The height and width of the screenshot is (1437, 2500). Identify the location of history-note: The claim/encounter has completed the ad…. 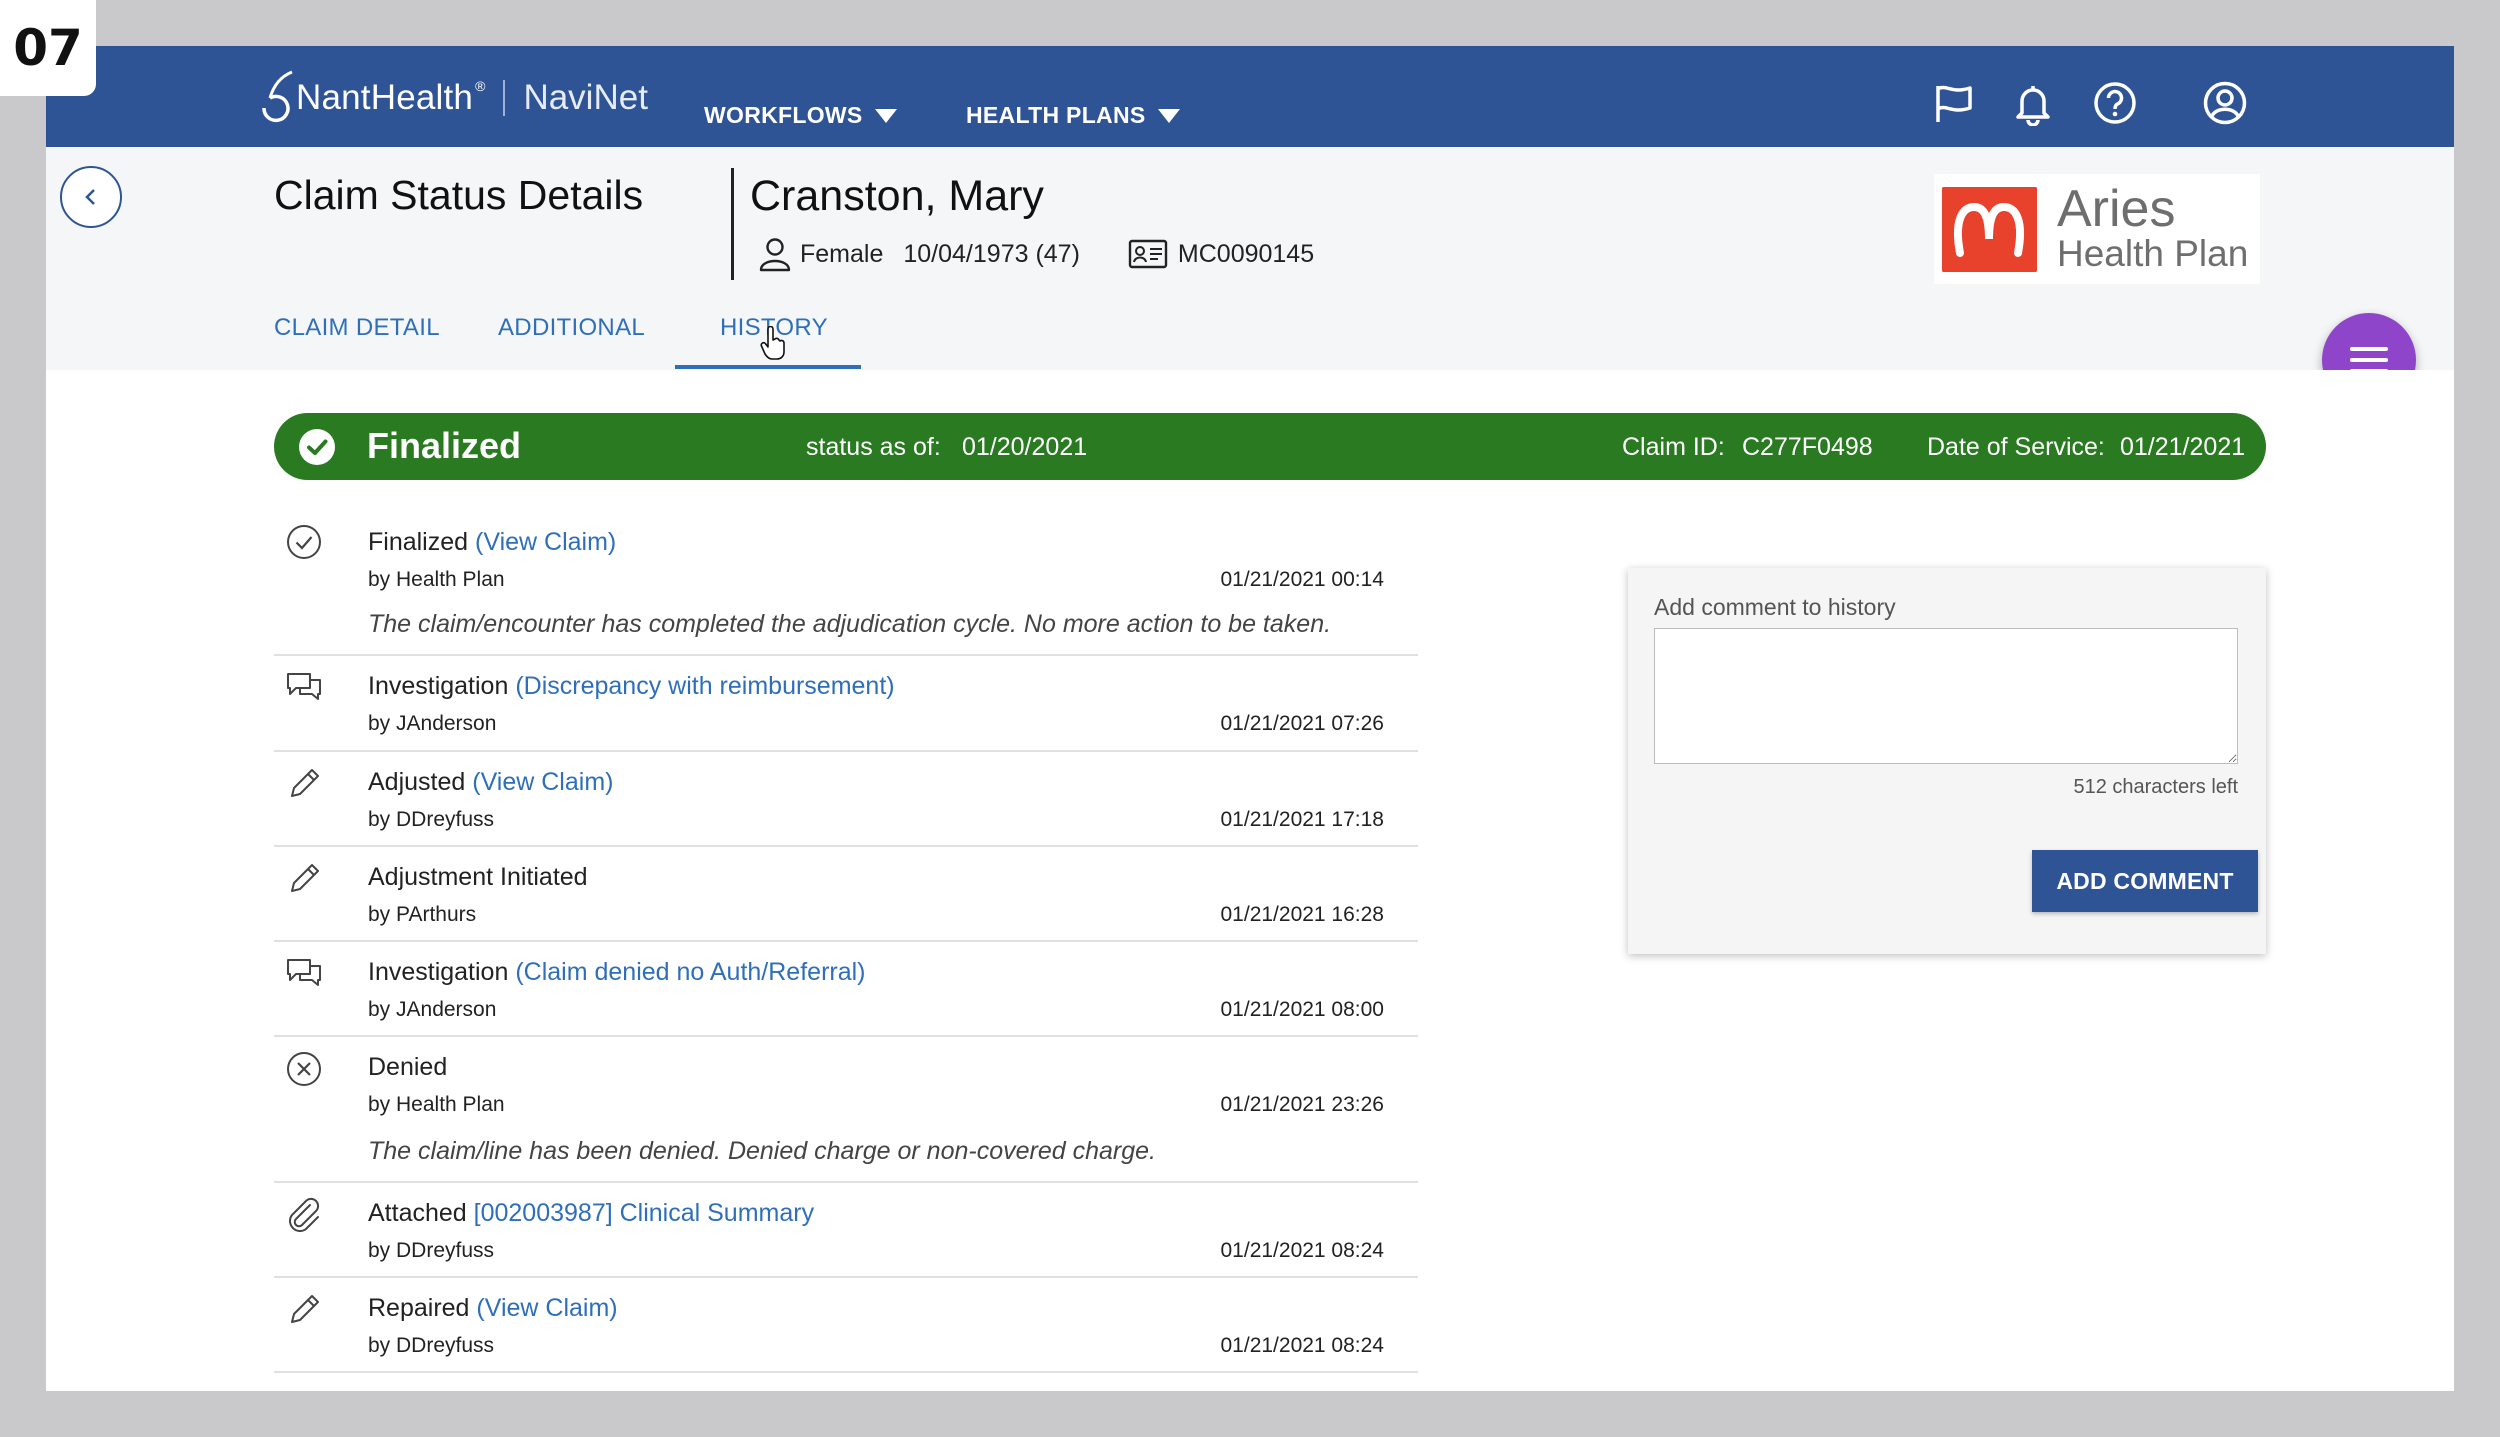
(850, 624).